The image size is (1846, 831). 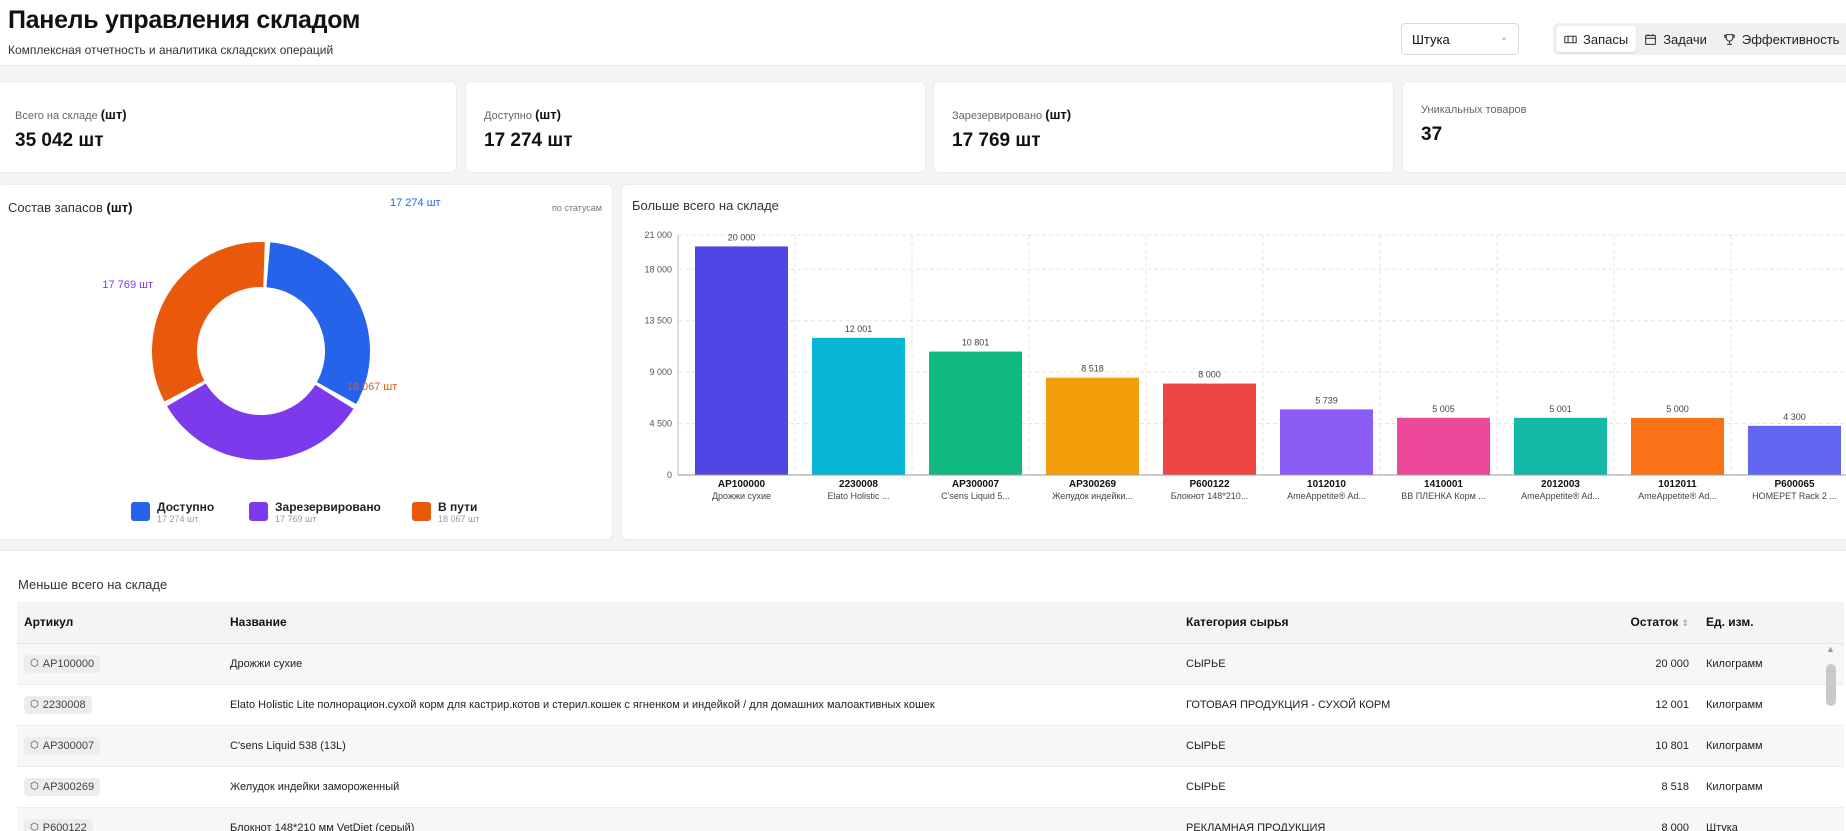 I want to click on column-header-qty: Остаток ⇕, so click(x=1629, y=623).